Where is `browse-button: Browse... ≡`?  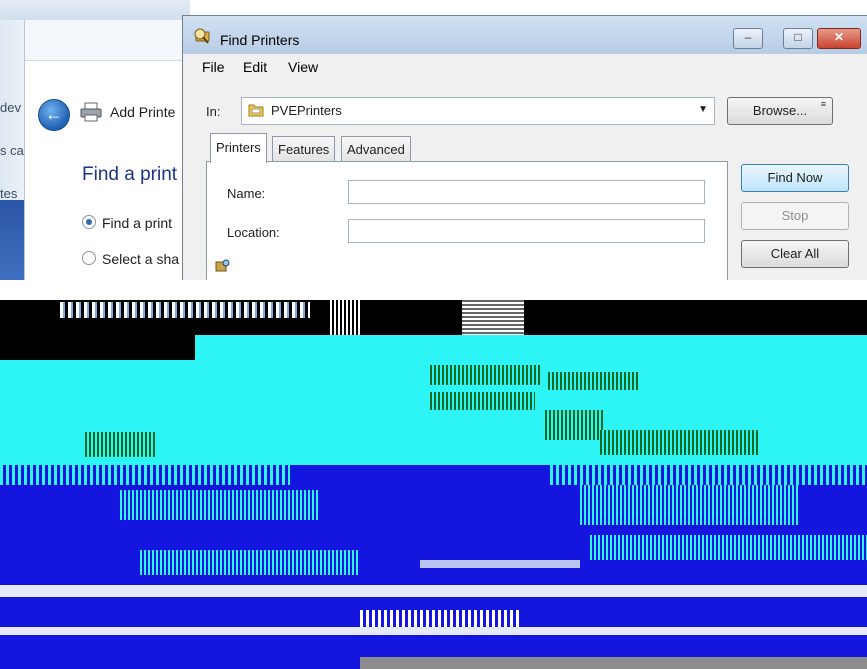 browse-button: Browse... ≡ is located at coordinates (780, 111).